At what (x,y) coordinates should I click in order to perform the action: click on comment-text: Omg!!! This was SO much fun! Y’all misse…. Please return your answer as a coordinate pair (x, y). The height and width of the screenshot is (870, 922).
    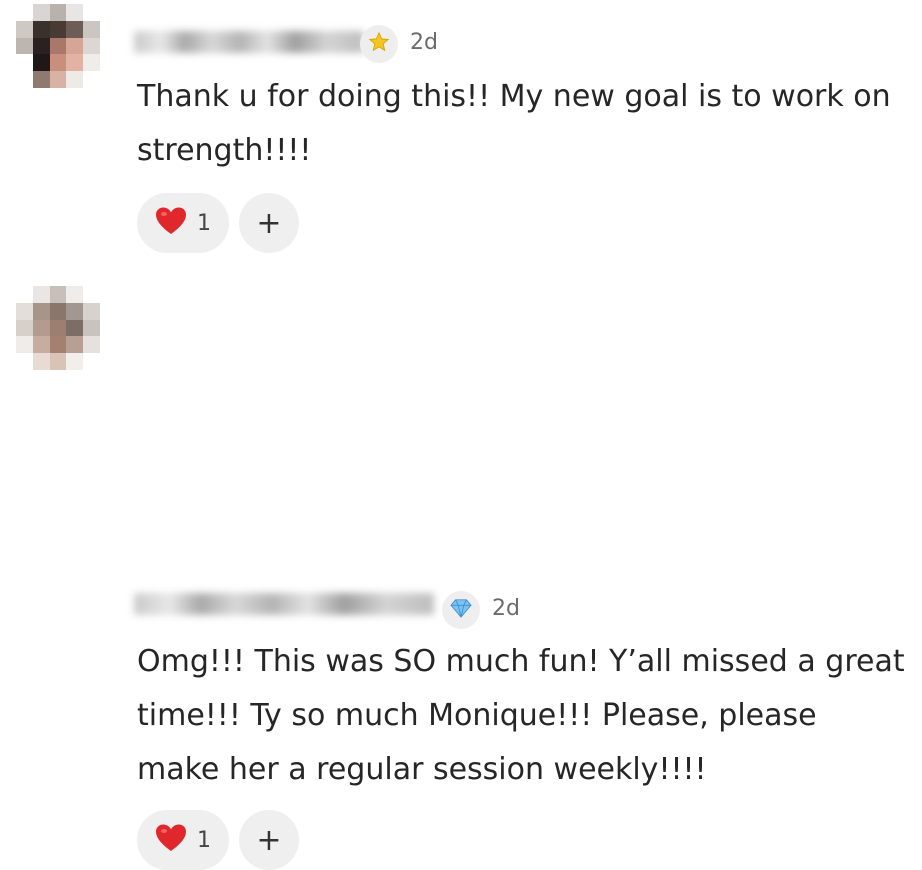
    Looking at the image, I should click on (521, 715).